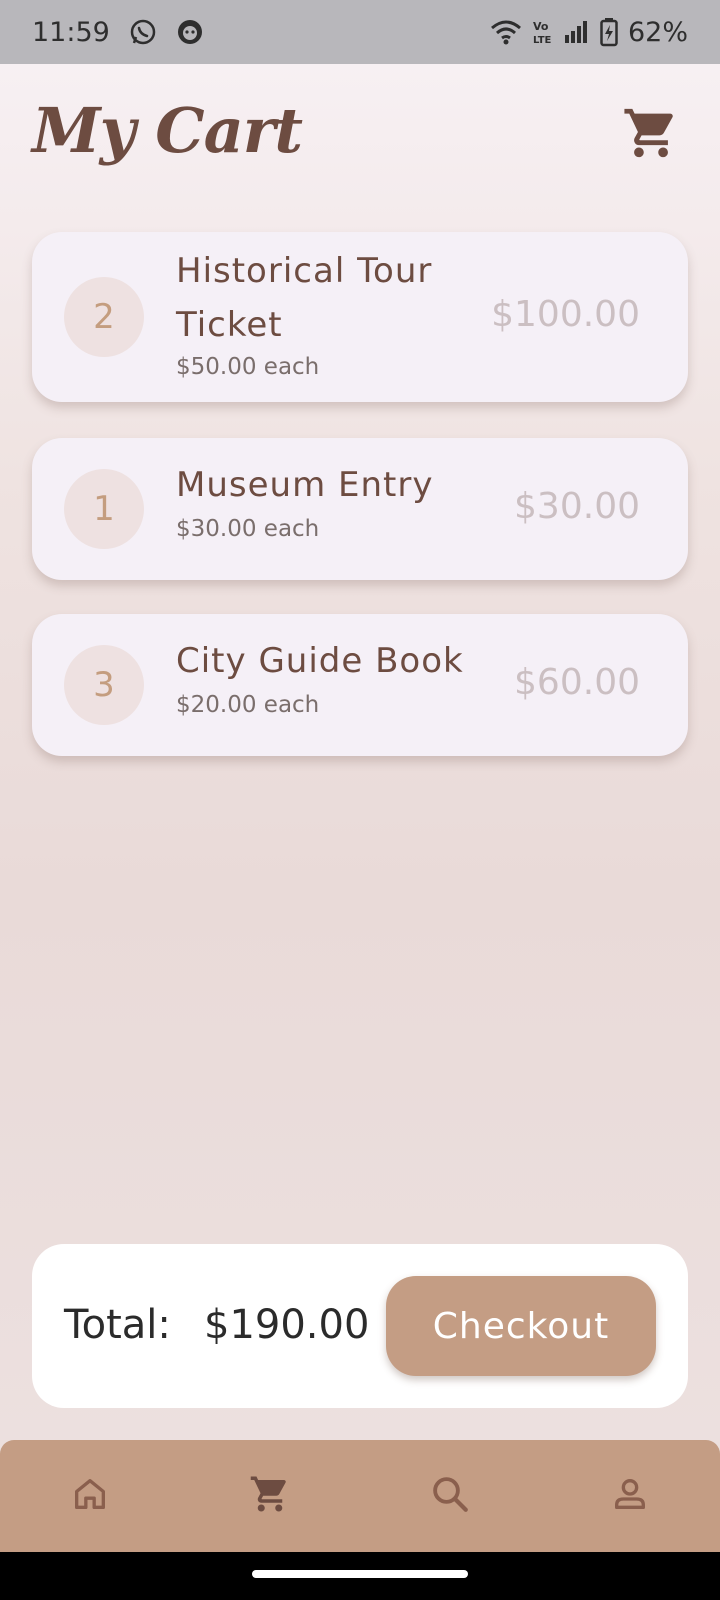 This screenshot has width=720, height=1600. I want to click on nav-home, so click(90, 1496).